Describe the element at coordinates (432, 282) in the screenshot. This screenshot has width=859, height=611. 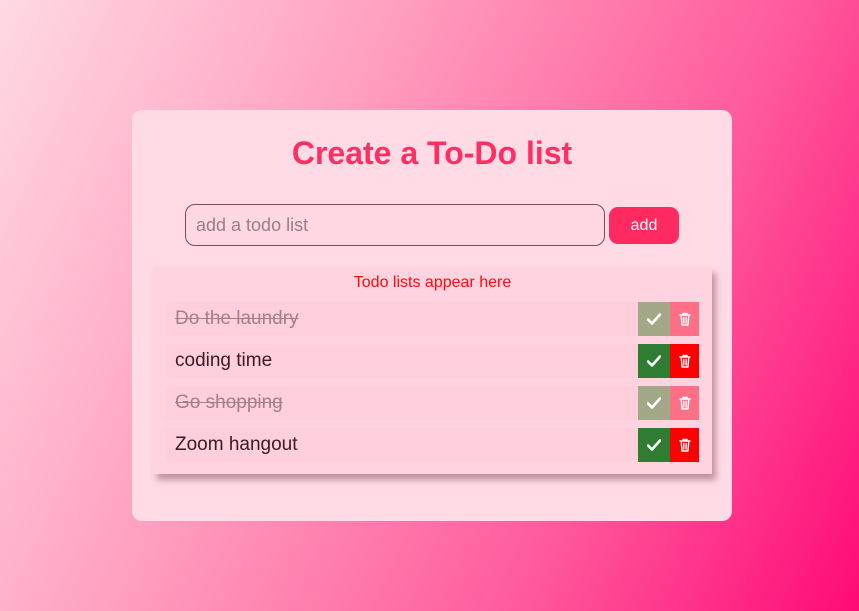
I see `list-header: Todo lists appear here` at that location.